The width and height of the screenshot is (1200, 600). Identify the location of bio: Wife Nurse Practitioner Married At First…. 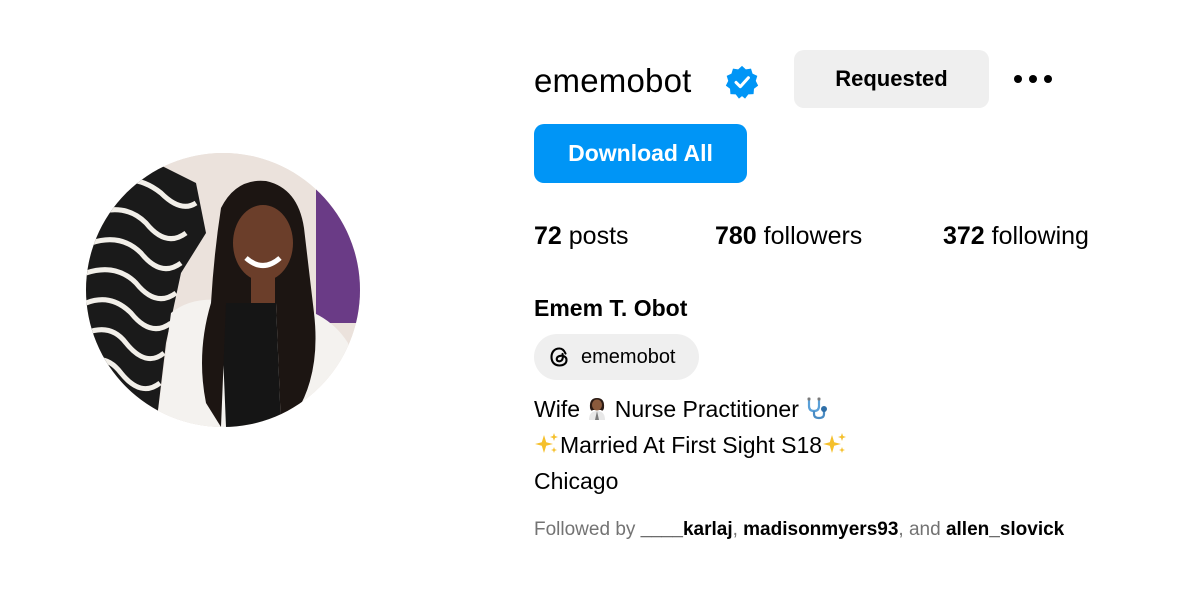
(691, 445).